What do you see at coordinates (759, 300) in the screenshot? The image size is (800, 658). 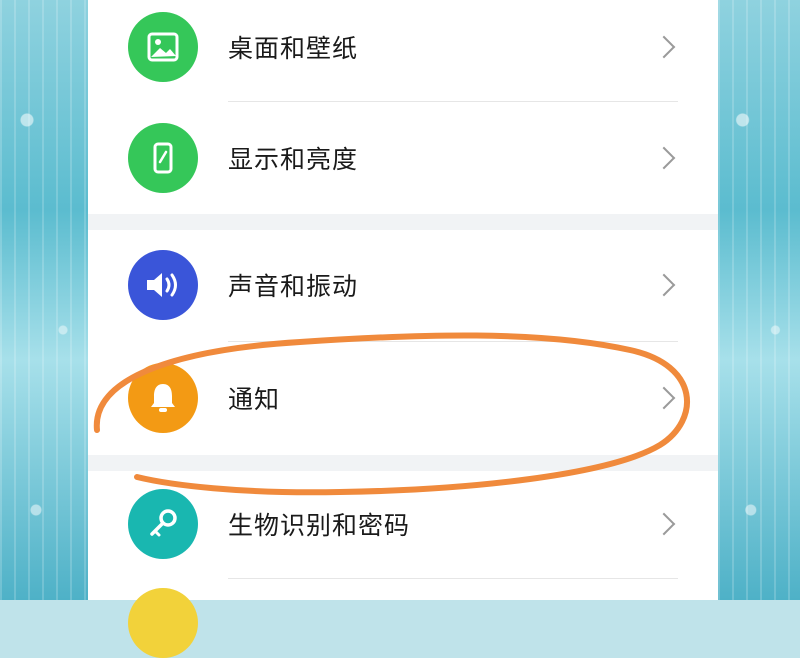 I see `background-right-decoration` at bounding box center [759, 300].